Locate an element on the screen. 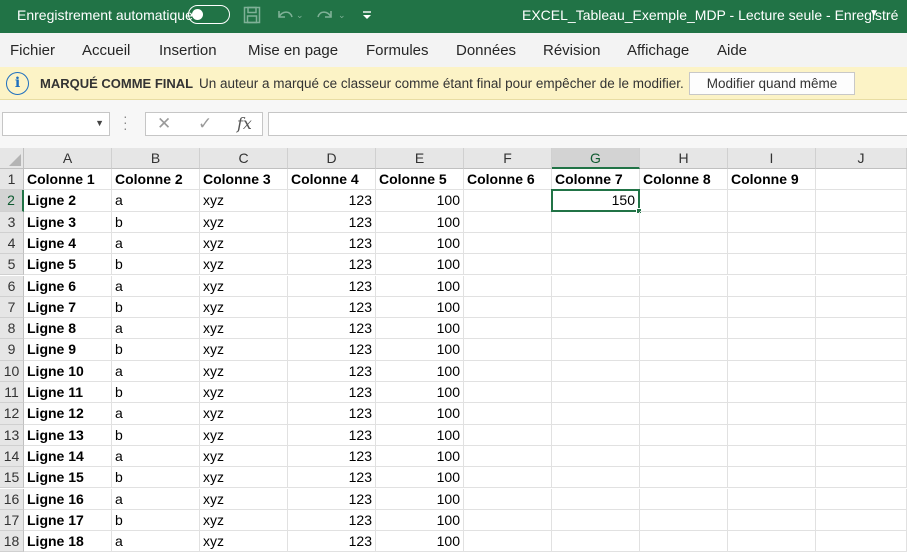 The image size is (907, 555). table-cell: Ligne 16 is located at coordinates (68, 499).